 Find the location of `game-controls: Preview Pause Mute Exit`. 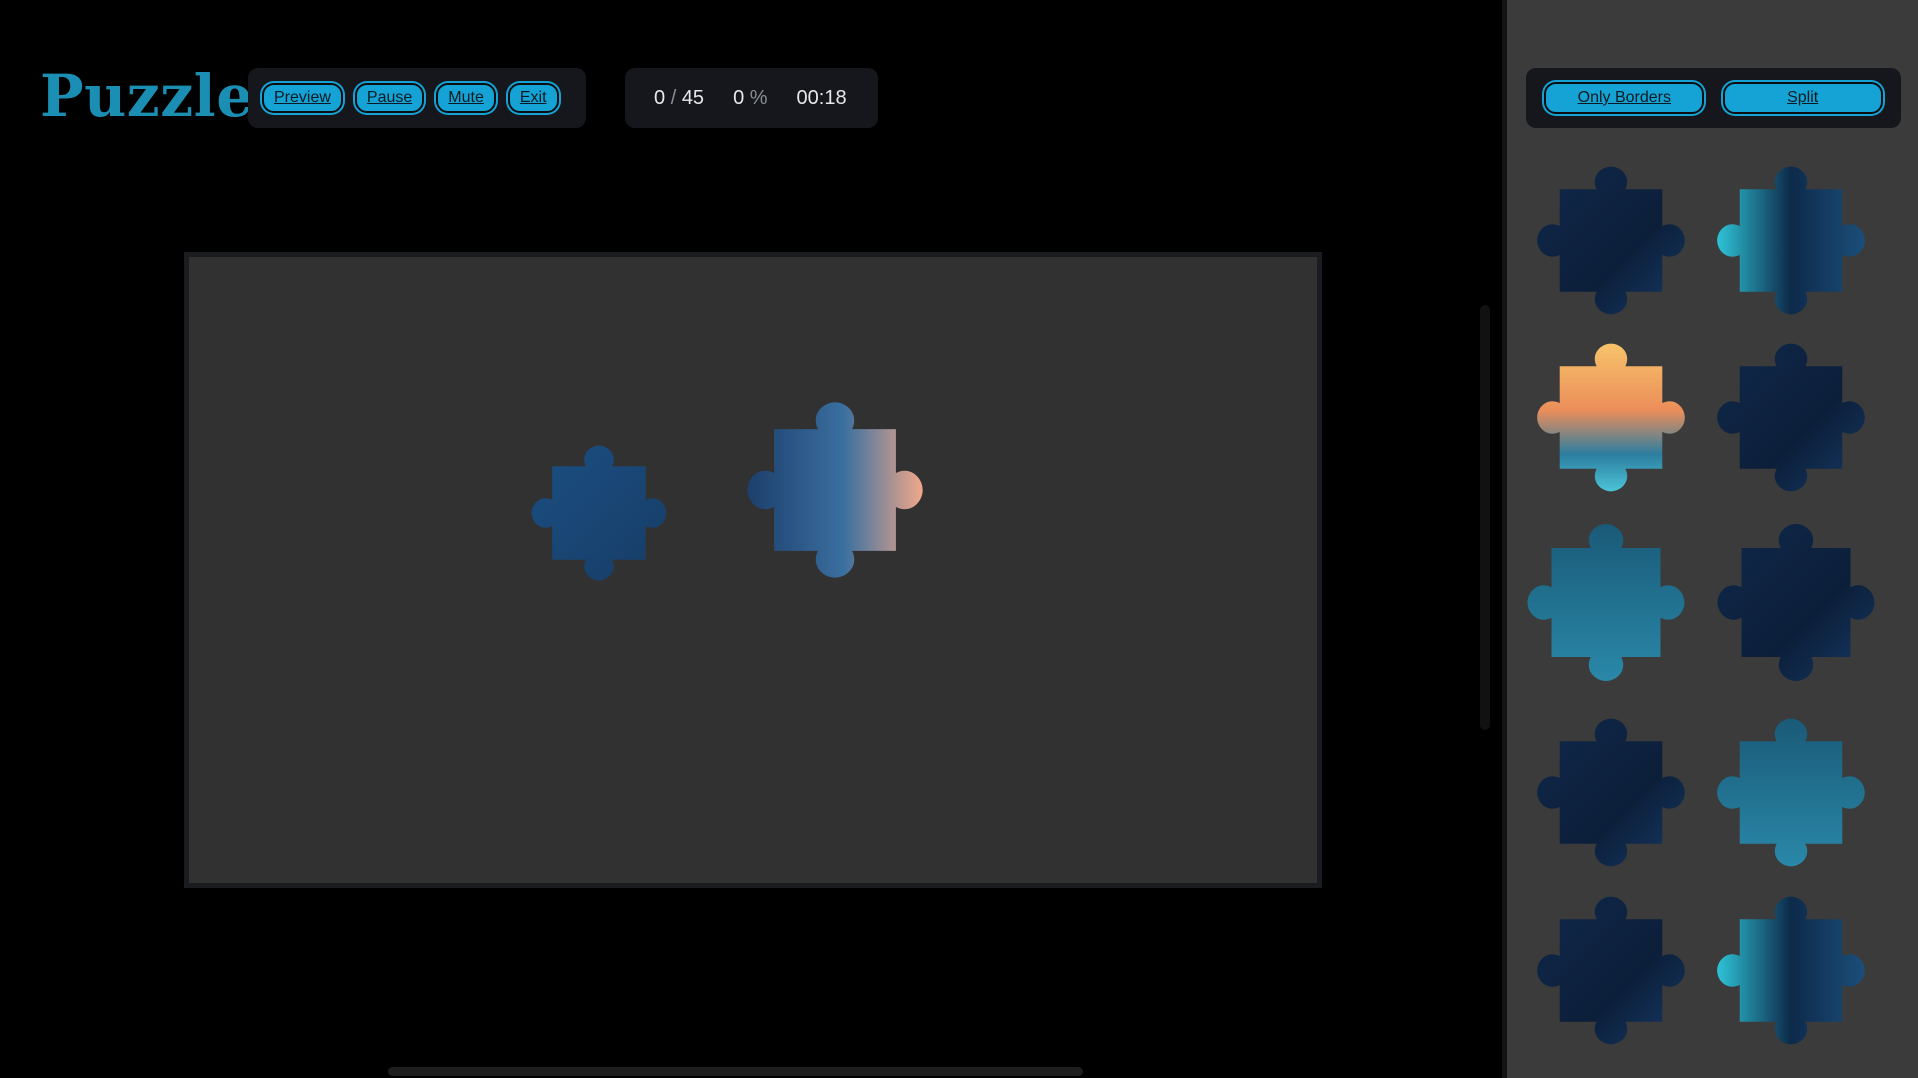

game-controls: Preview Pause Mute Exit is located at coordinates (417, 98).